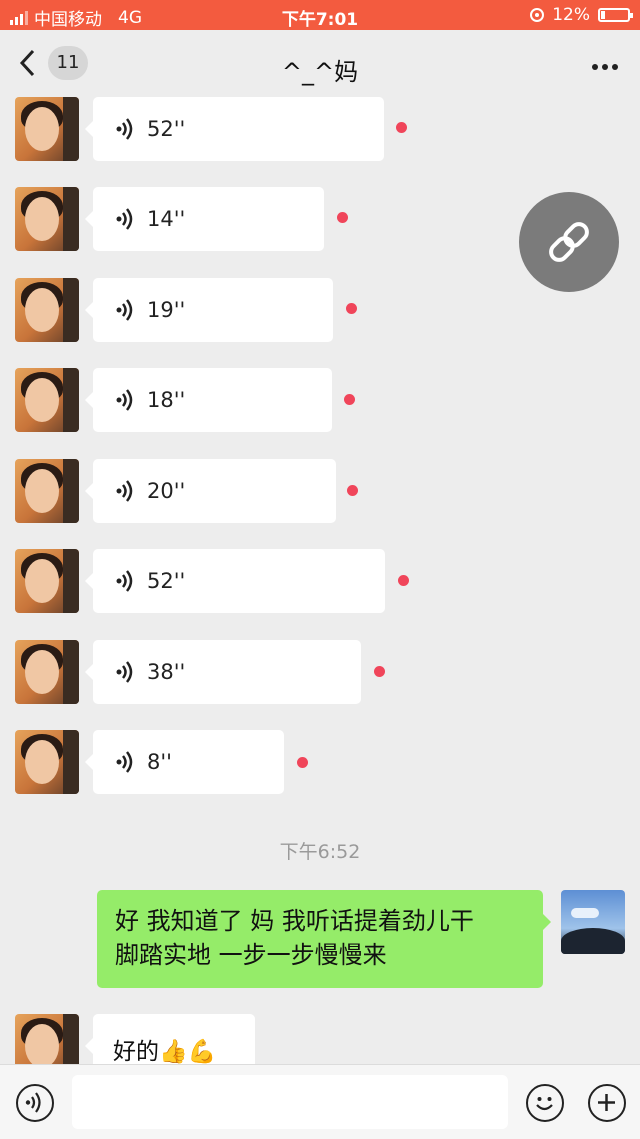  I want to click on self-avatar, so click(593, 922).